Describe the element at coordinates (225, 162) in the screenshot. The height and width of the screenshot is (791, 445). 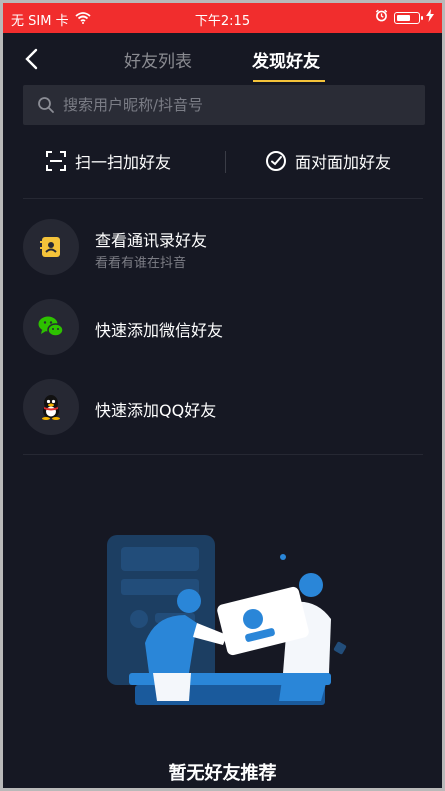
I see `actions-separator` at that location.